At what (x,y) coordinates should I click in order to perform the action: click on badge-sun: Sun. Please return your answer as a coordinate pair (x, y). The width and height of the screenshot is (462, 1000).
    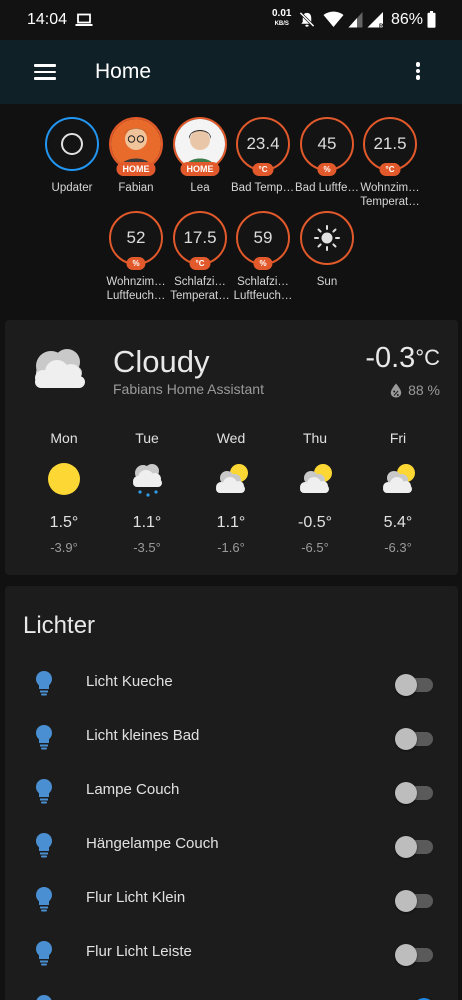
    Looking at the image, I should click on (327, 250).